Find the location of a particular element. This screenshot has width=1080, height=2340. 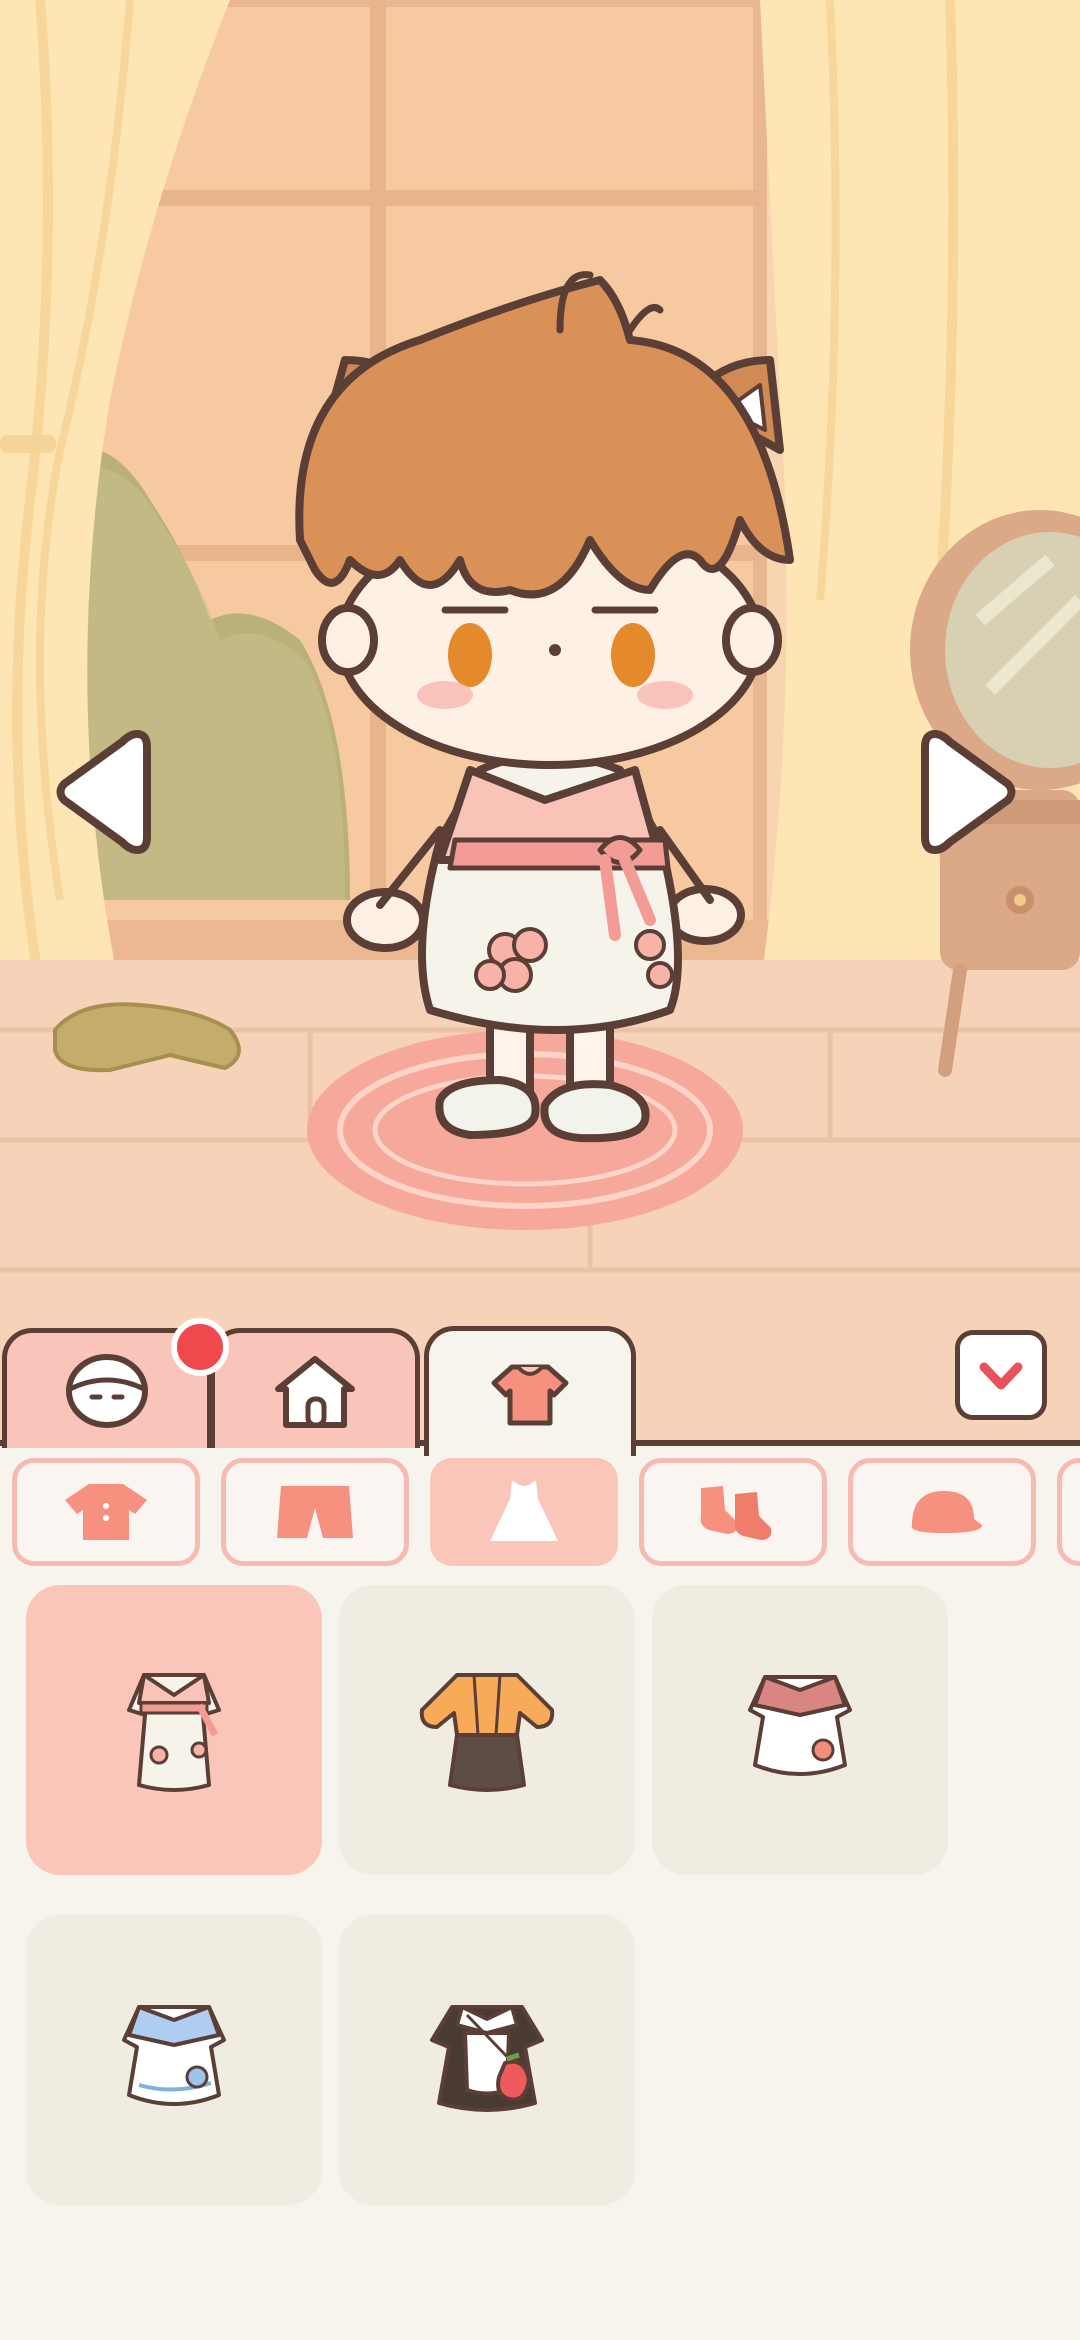

arrow-right-icon is located at coordinates (970, 792).